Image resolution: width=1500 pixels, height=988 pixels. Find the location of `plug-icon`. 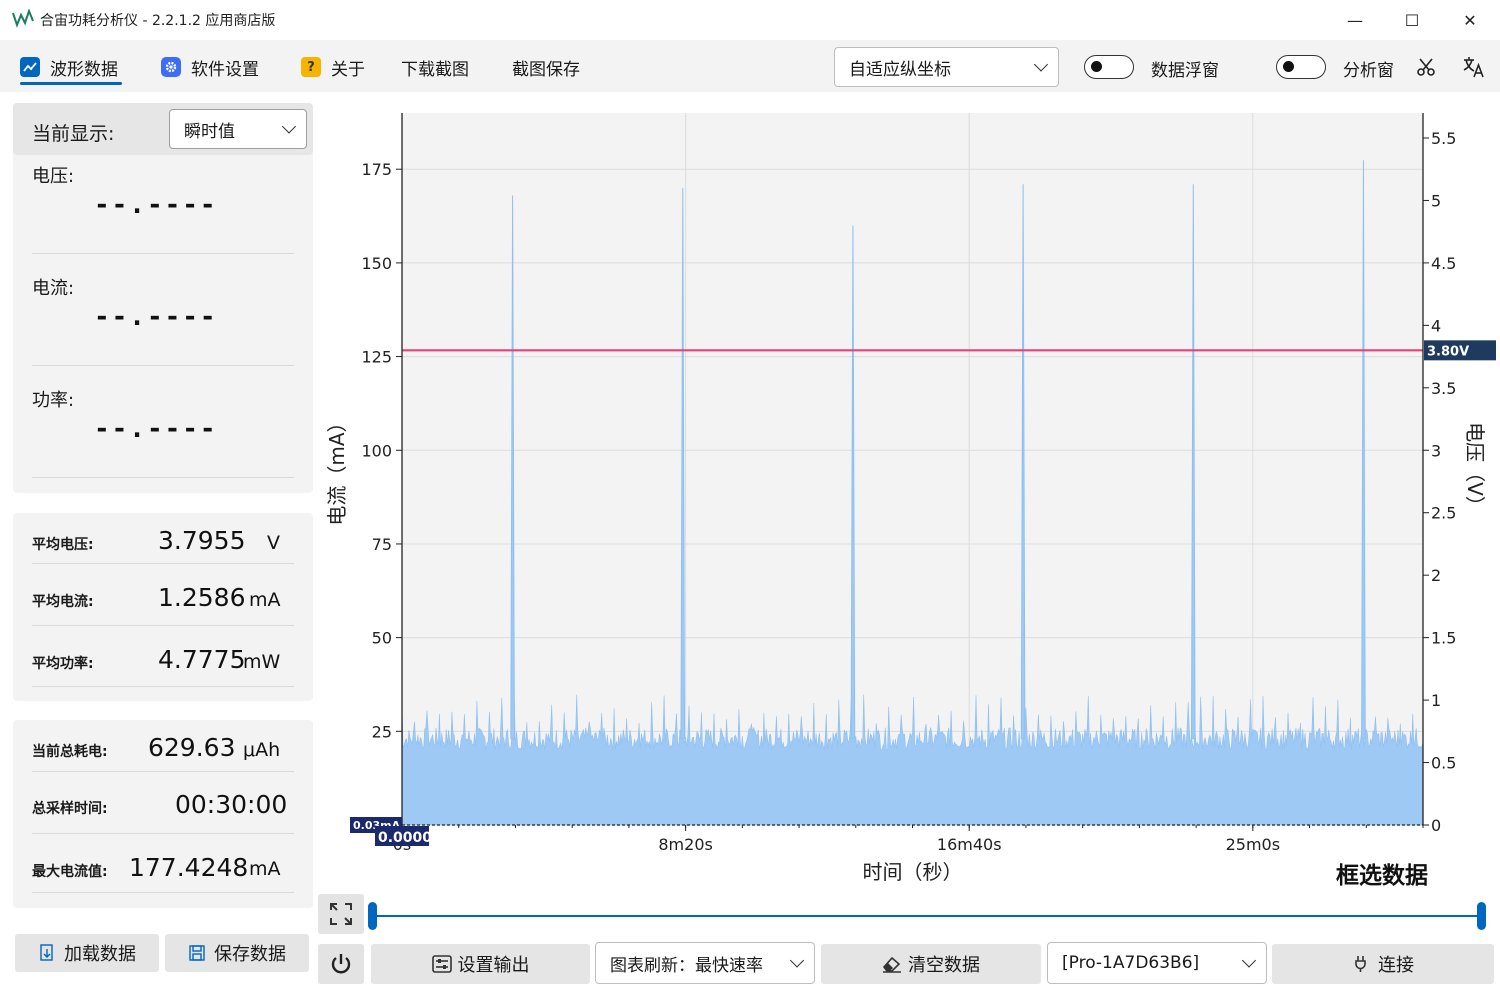

plug-icon is located at coordinates (1360, 964).